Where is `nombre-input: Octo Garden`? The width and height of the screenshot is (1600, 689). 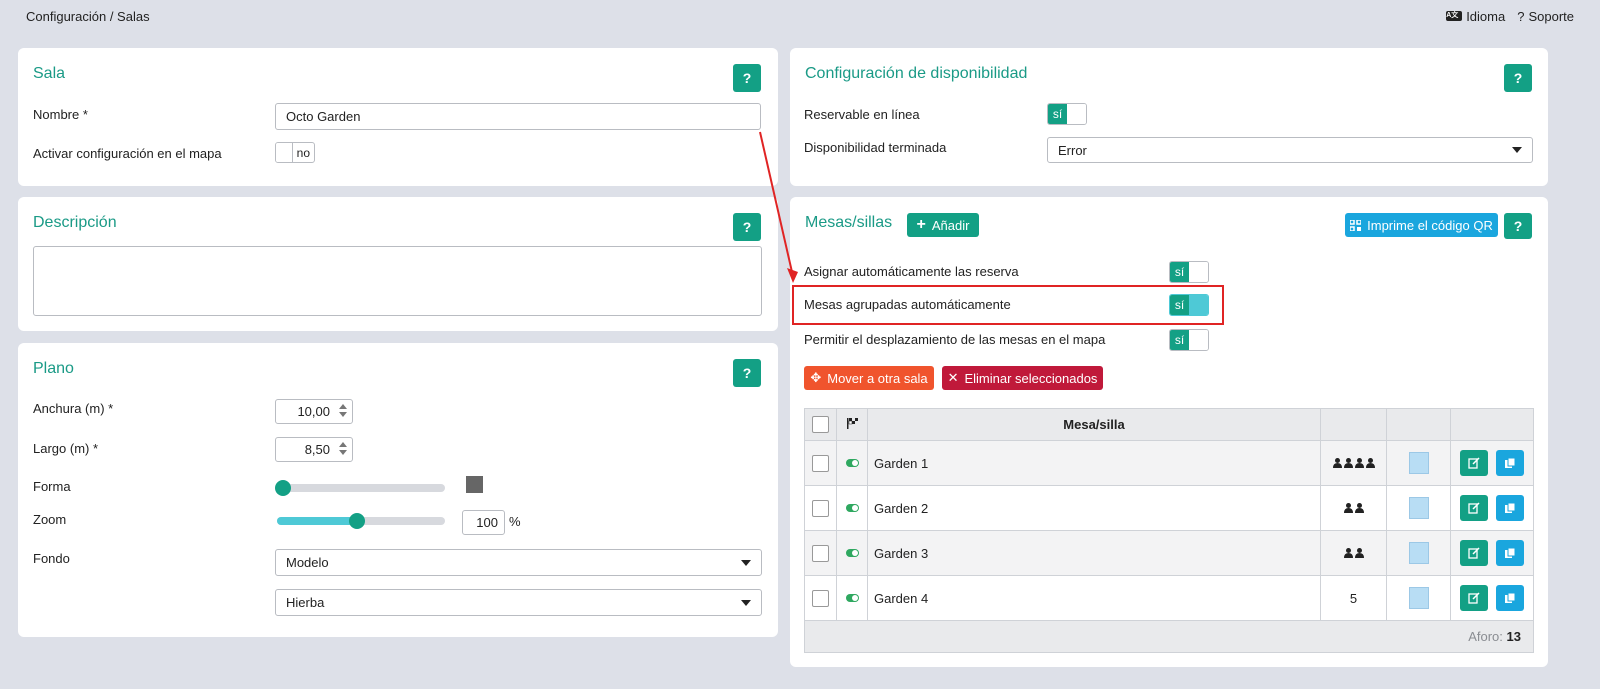
nombre-input: Octo Garden is located at coordinates (518, 116).